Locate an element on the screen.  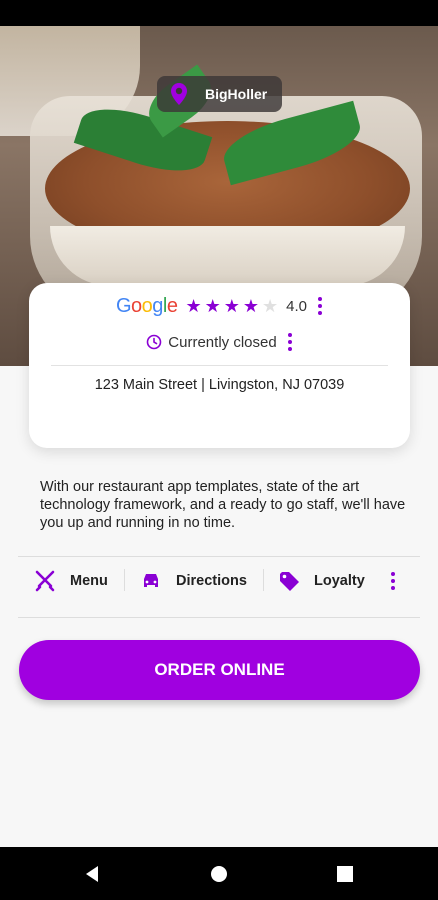
order-online-button: ORDER ONLINE is located at coordinates (219, 670).